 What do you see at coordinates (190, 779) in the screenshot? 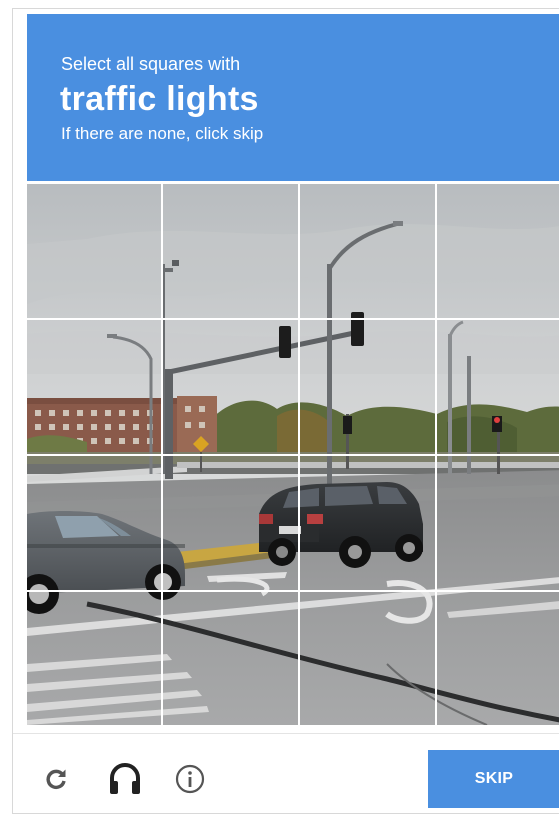
I see `info-icon` at bounding box center [190, 779].